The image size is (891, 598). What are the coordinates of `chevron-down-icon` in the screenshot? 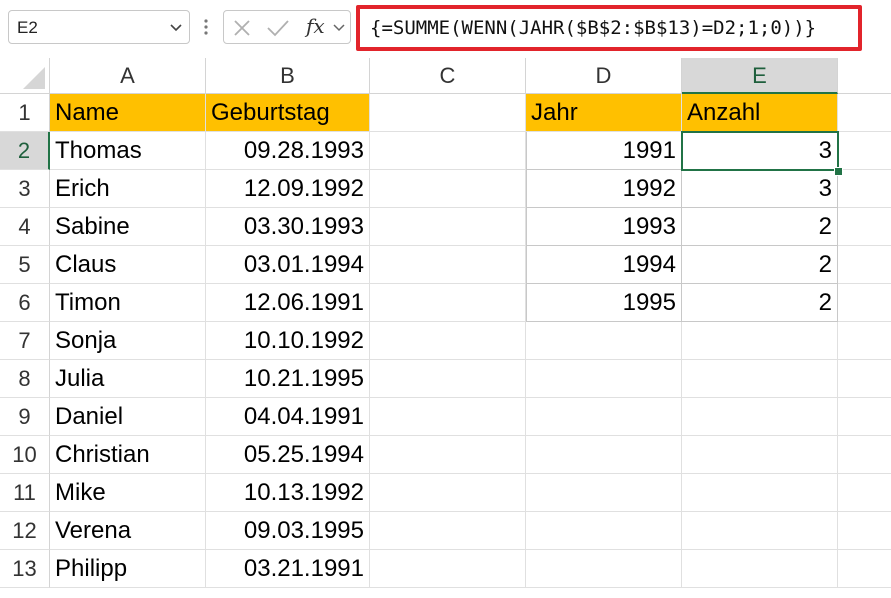 It's located at (176, 27).